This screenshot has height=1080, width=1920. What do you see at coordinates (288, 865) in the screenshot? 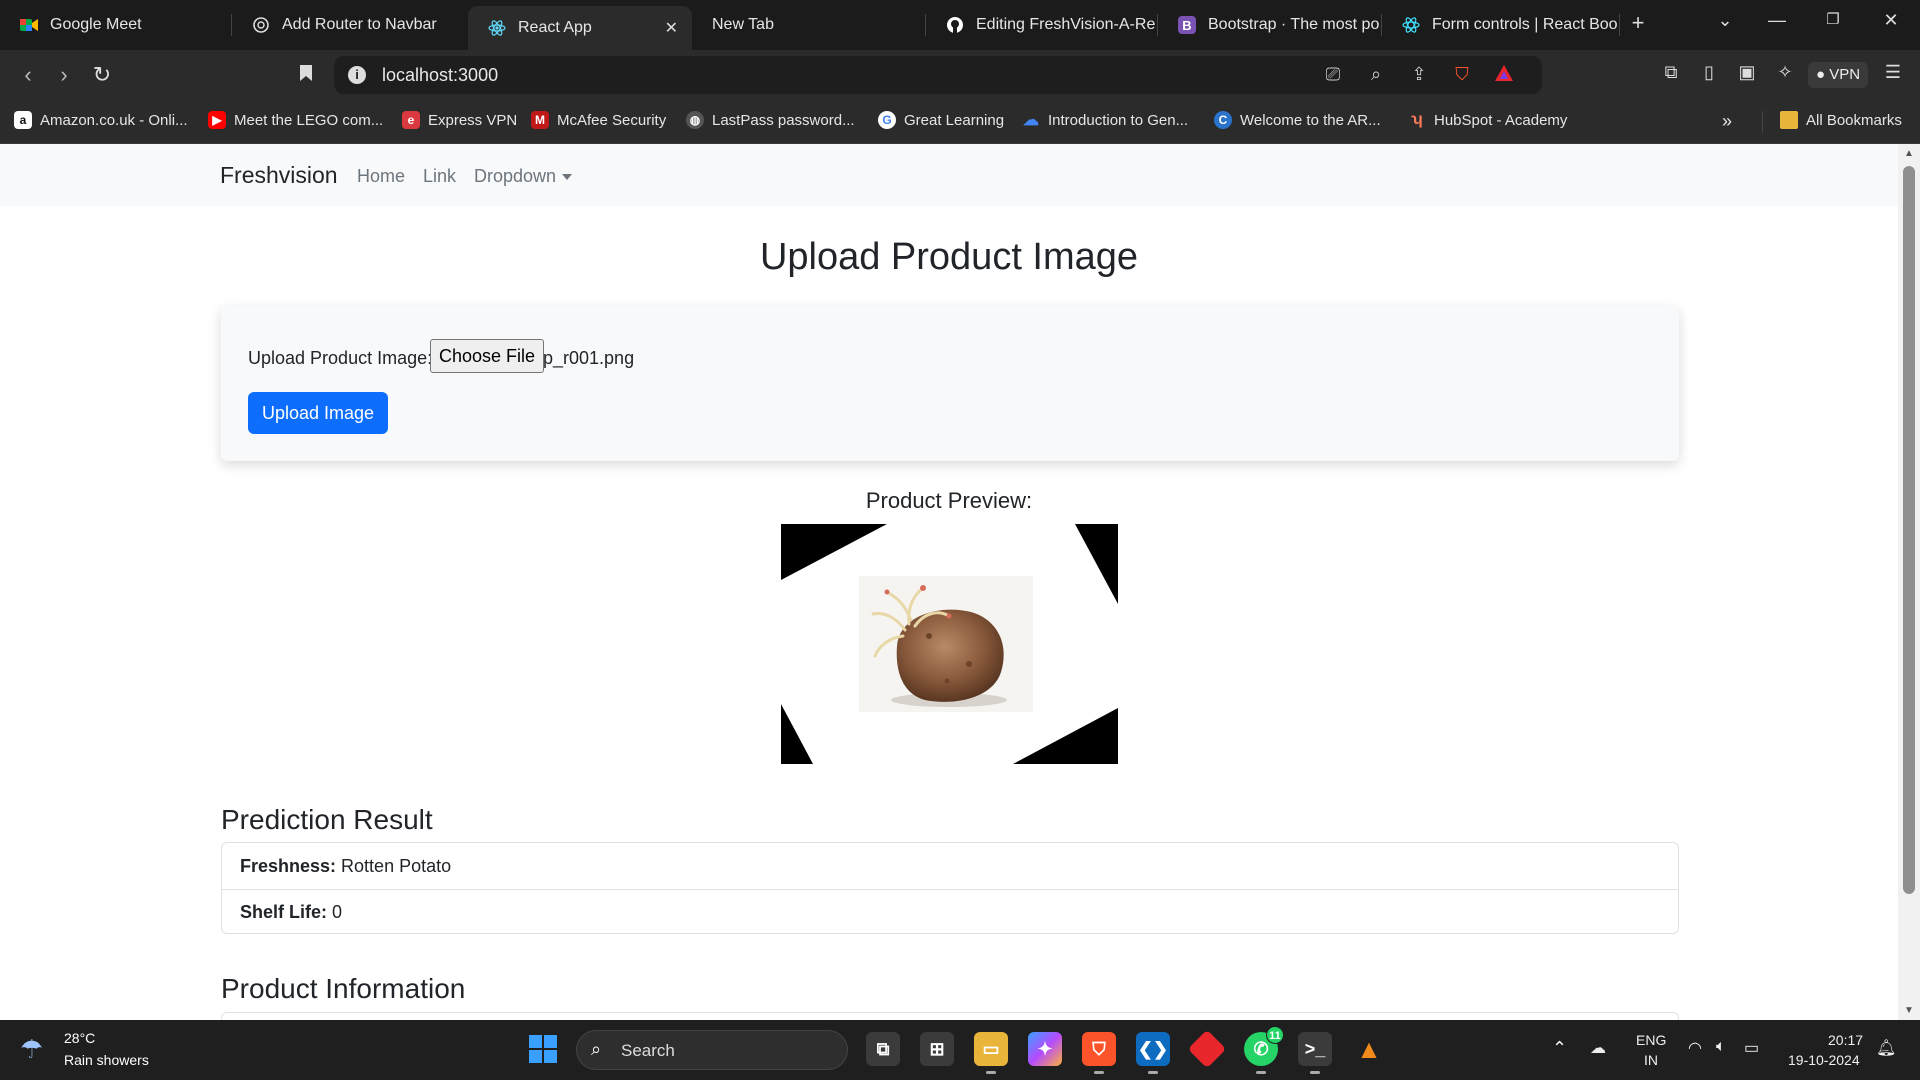
I see `freshness-key: Freshness:` at bounding box center [288, 865].